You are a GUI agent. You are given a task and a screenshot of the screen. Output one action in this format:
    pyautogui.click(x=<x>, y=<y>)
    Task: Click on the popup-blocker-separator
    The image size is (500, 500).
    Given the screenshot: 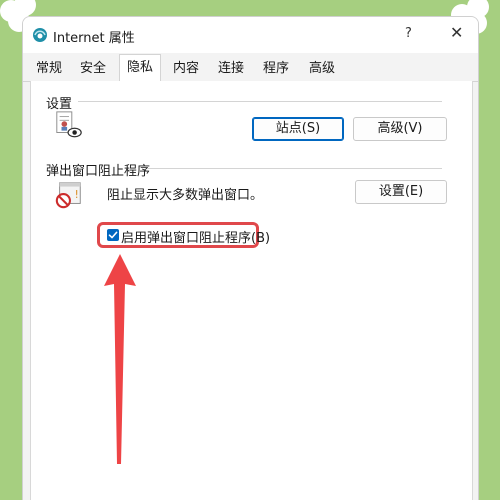 What is the action you would take?
    pyautogui.click(x=295, y=168)
    